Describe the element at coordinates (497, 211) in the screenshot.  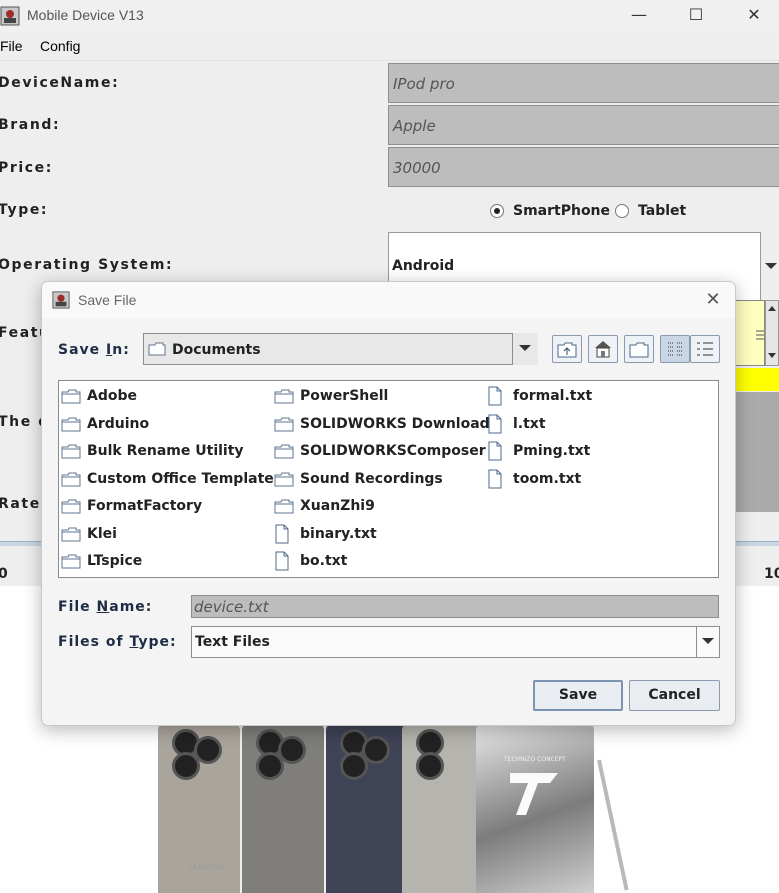
I see `smartphone-radio` at that location.